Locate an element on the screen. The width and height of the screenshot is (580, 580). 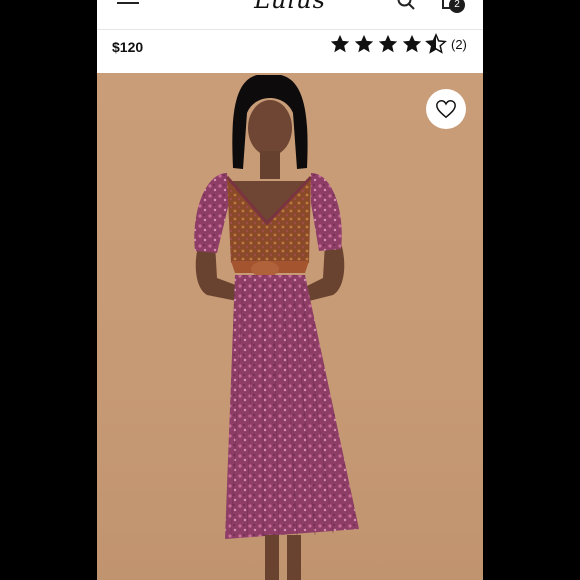
site-logo: Lulus is located at coordinates (290, 6).